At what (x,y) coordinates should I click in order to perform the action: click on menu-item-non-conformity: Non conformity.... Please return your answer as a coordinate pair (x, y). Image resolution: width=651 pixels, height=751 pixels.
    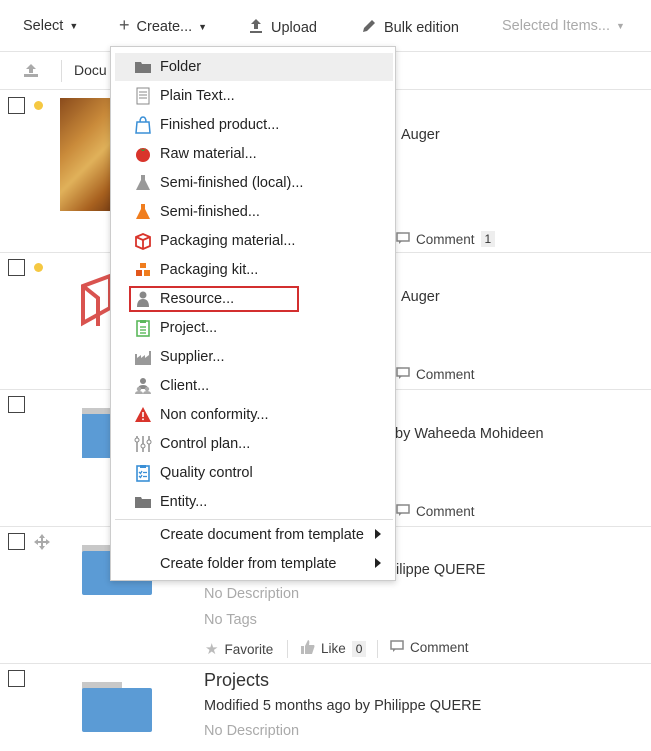
    Looking at the image, I should click on (253, 415).